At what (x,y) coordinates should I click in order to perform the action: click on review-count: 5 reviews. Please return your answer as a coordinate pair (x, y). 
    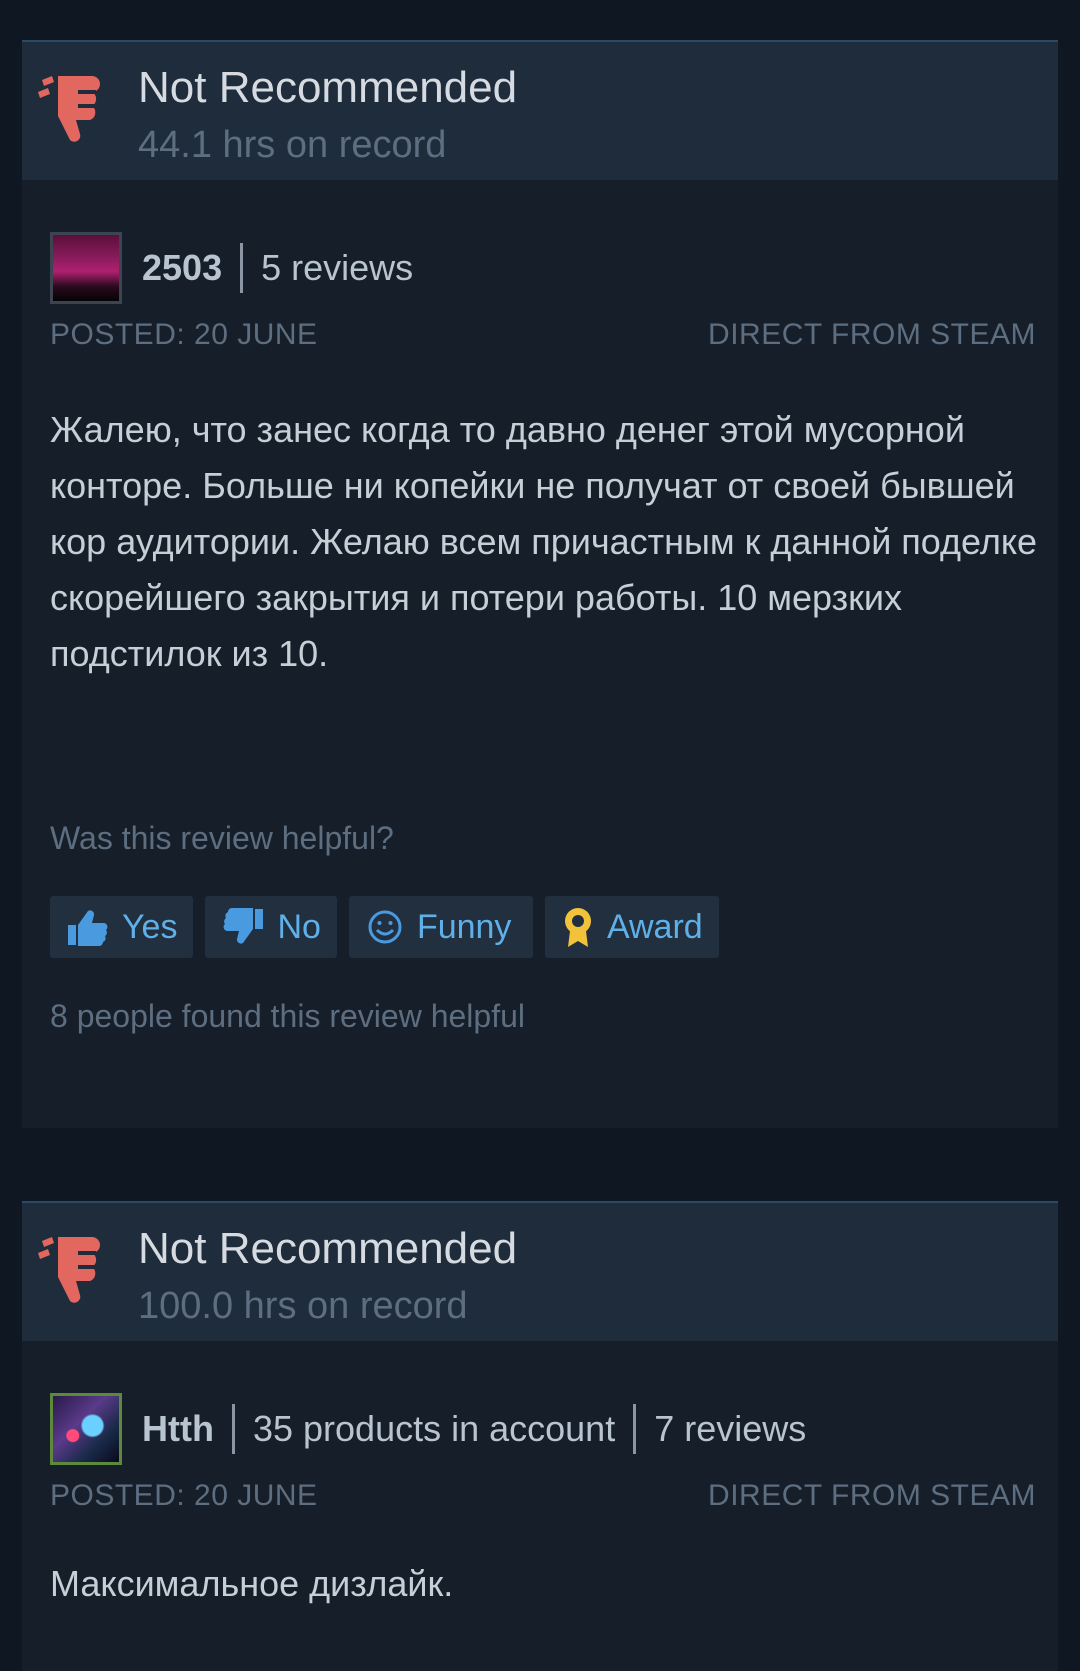
    Looking at the image, I should click on (337, 268).